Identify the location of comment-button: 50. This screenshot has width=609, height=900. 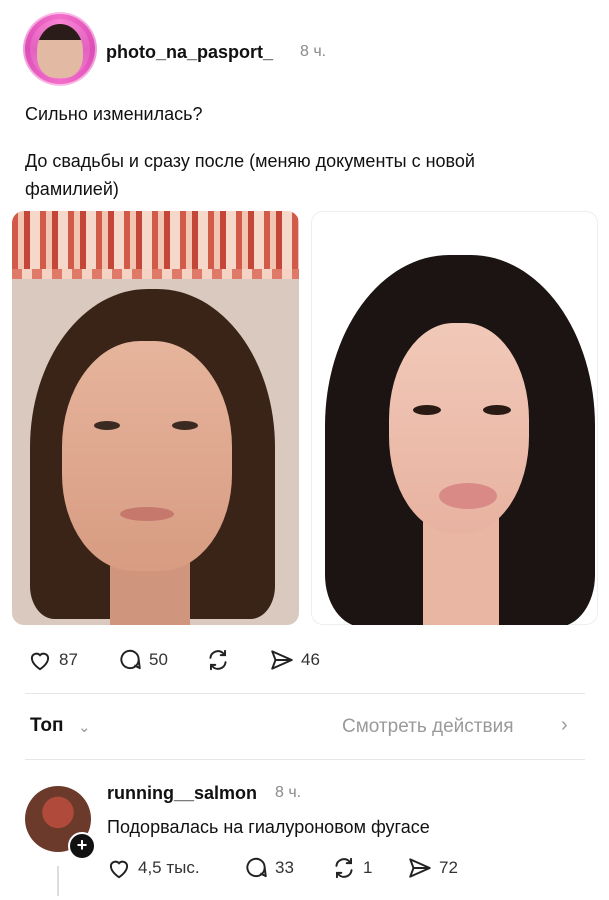
(142, 660).